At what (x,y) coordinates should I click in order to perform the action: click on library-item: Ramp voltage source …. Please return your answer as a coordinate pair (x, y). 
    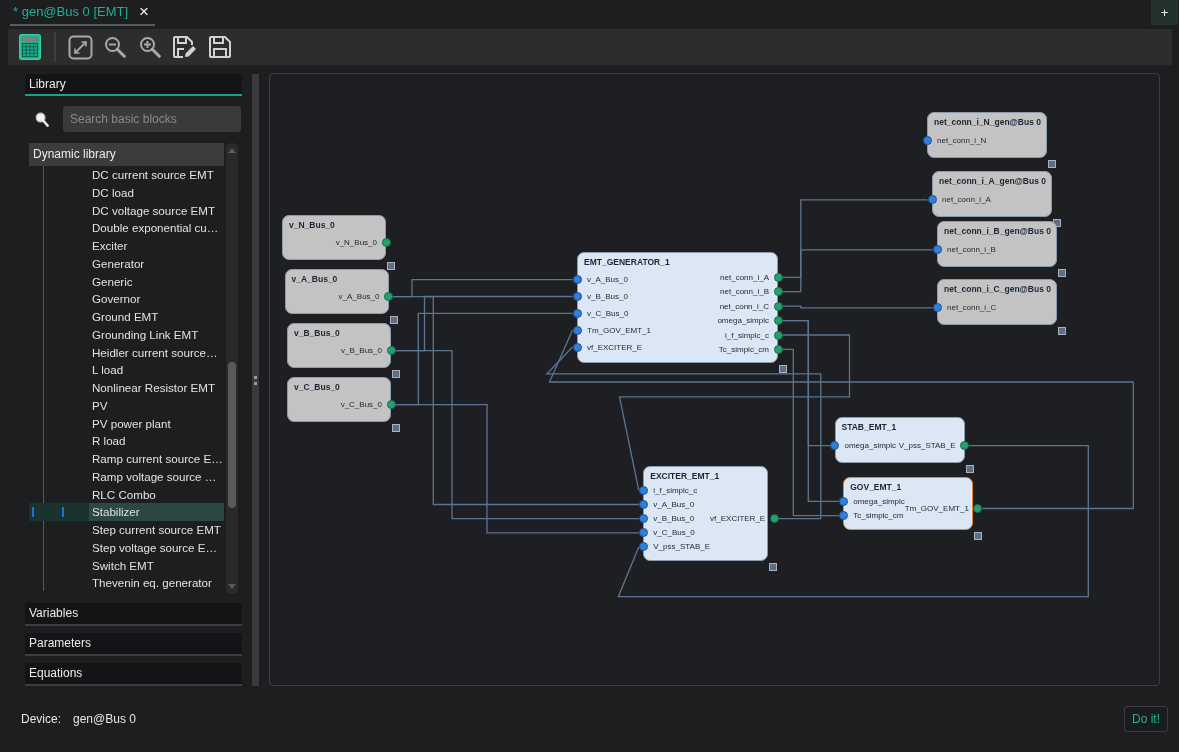
    Looking at the image, I should click on (126, 476).